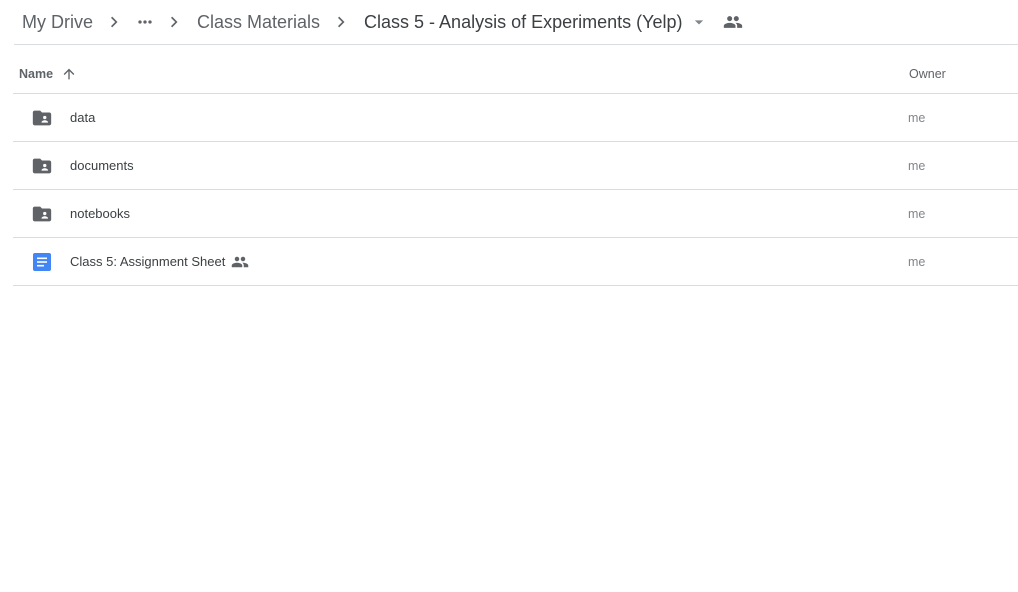 The width and height of the screenshot is (1018, 592). I want to click on arrow-upward-icon, so click(69, 74).